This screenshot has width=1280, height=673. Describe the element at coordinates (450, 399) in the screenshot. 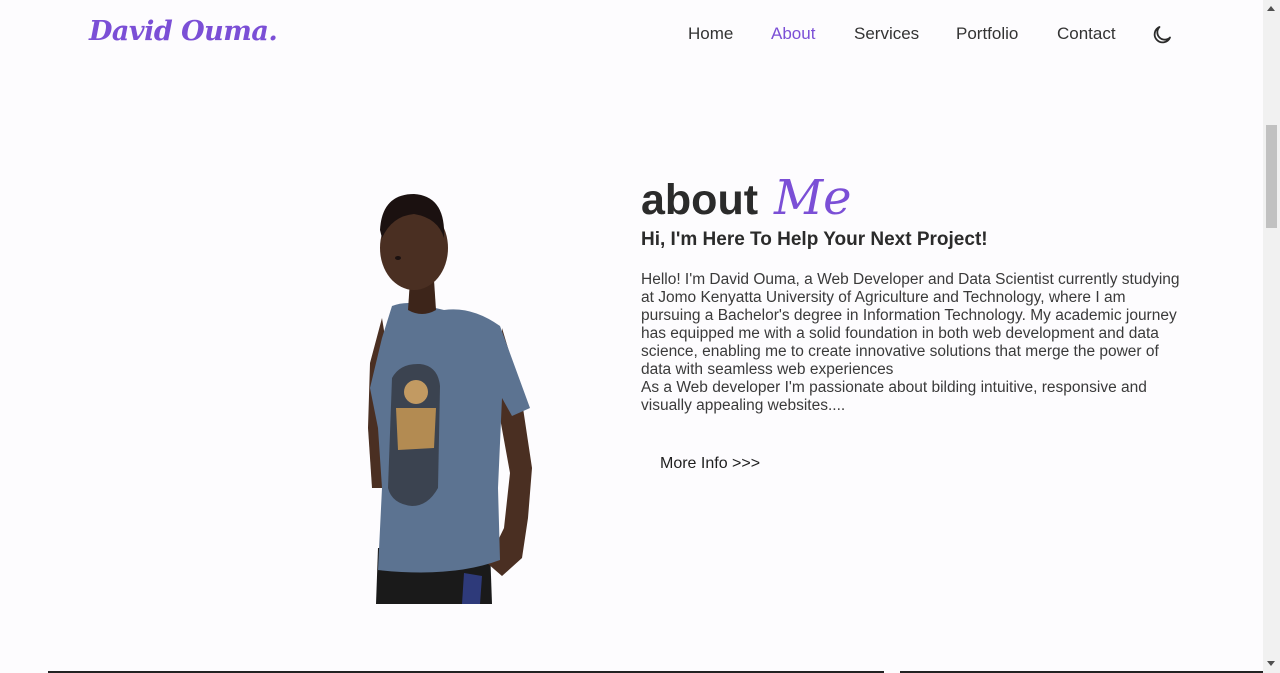

I see `profile-photo` at that location.